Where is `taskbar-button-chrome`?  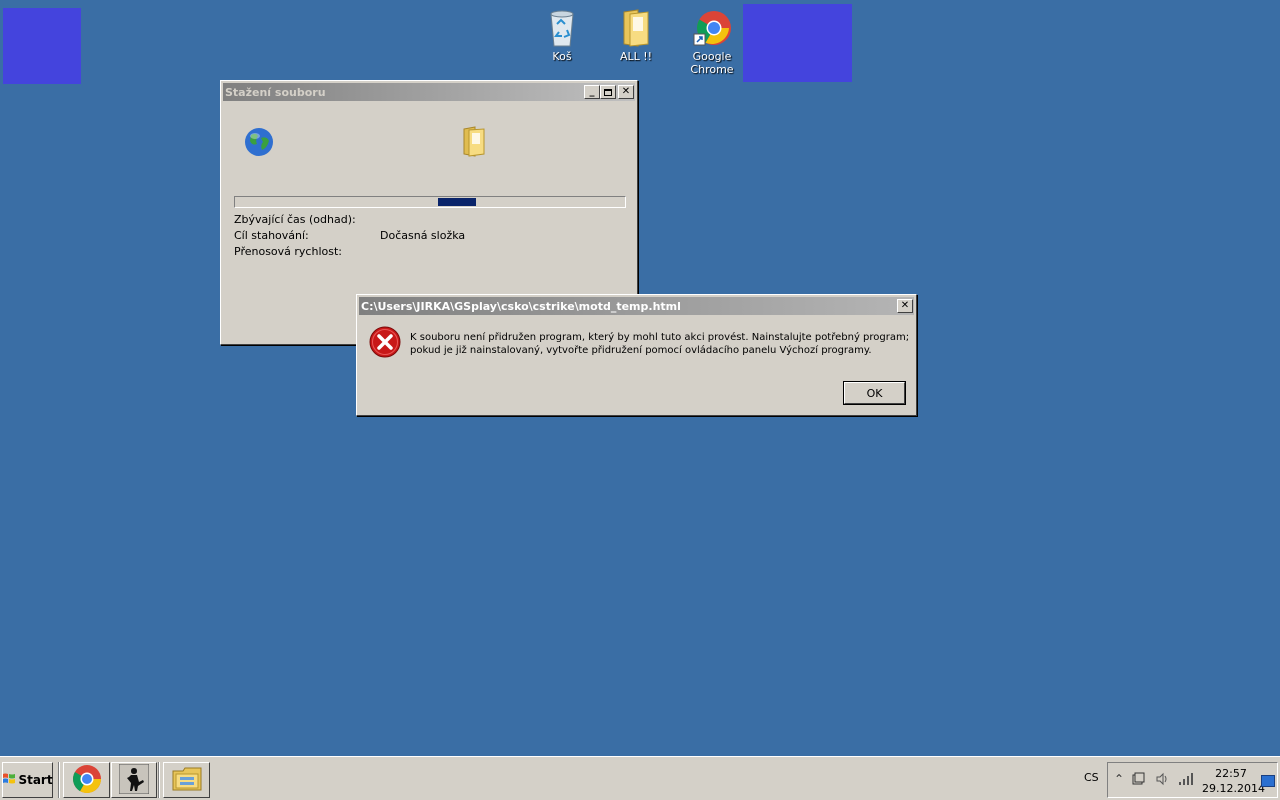
taskbar-button-chrome is located at coordinates (86, 780).